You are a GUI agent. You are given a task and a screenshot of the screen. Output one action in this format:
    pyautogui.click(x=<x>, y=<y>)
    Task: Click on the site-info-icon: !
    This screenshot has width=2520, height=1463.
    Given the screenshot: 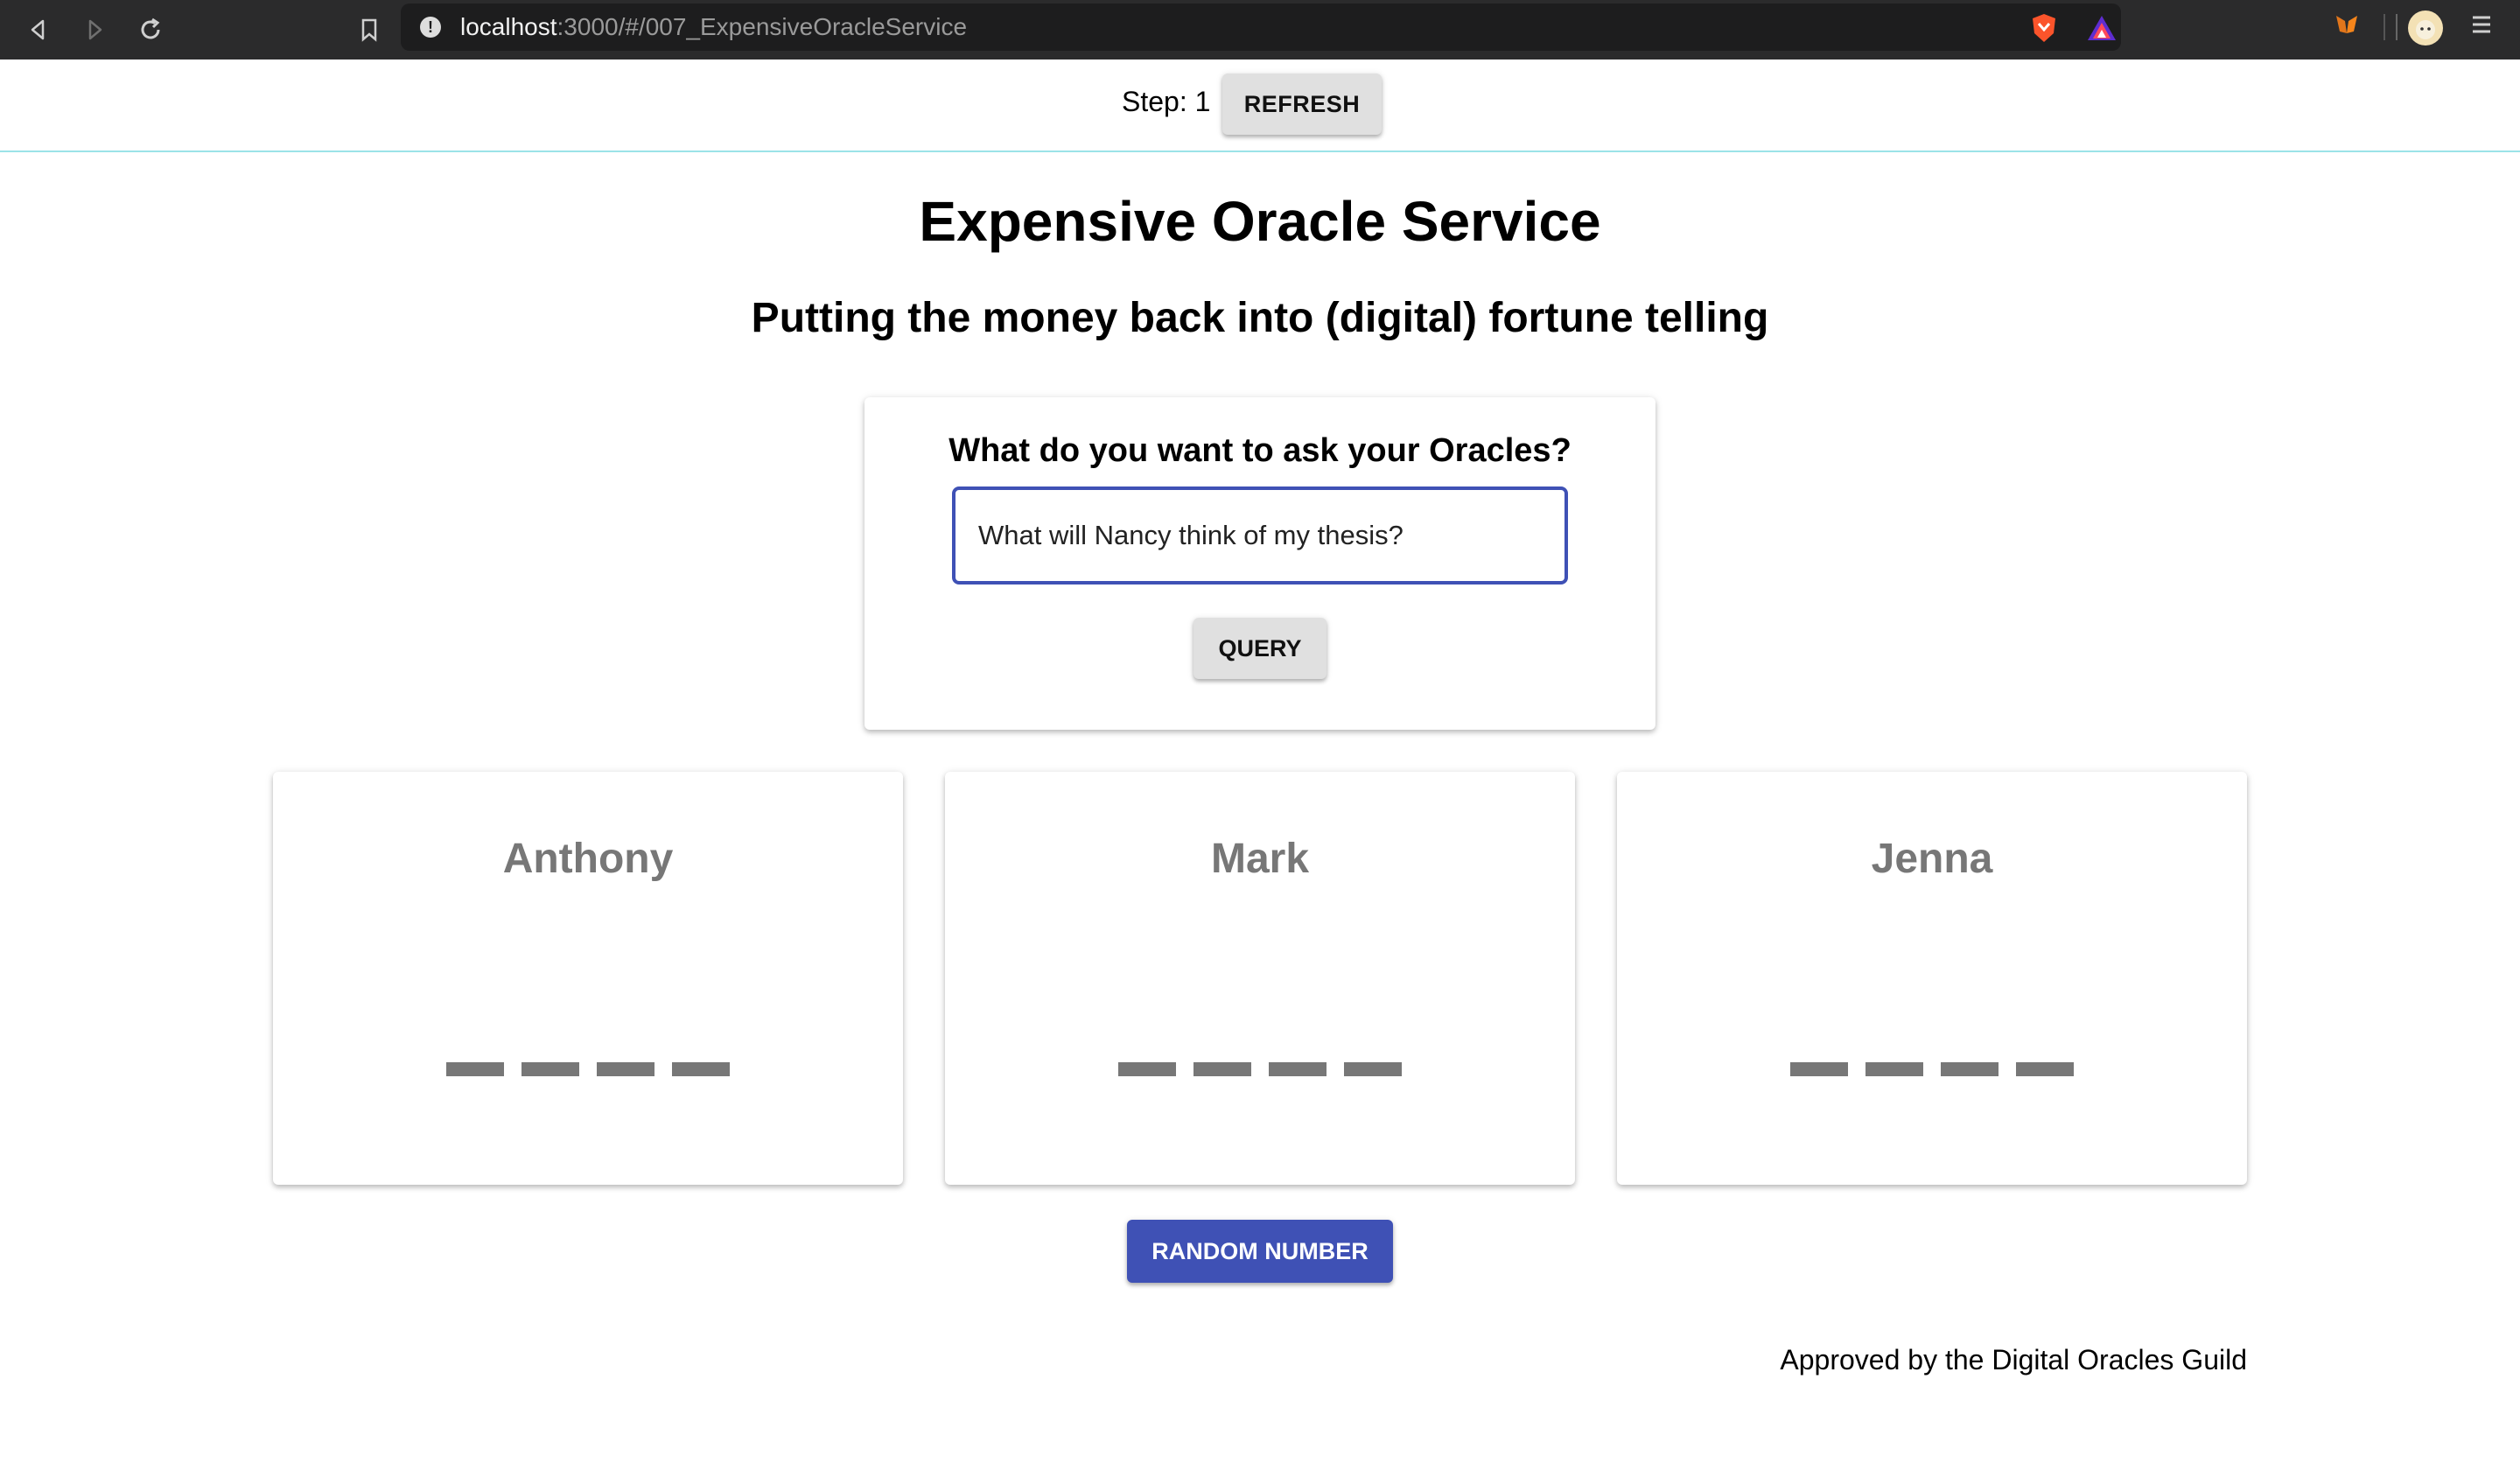 What is the action you would take?
    pyautogui.click(x=430, y=27)
    